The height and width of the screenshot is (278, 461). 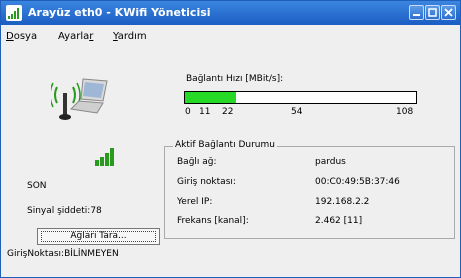 I want to click on info-value-frequency: 2.462 [11], so click(x=339, y=221).